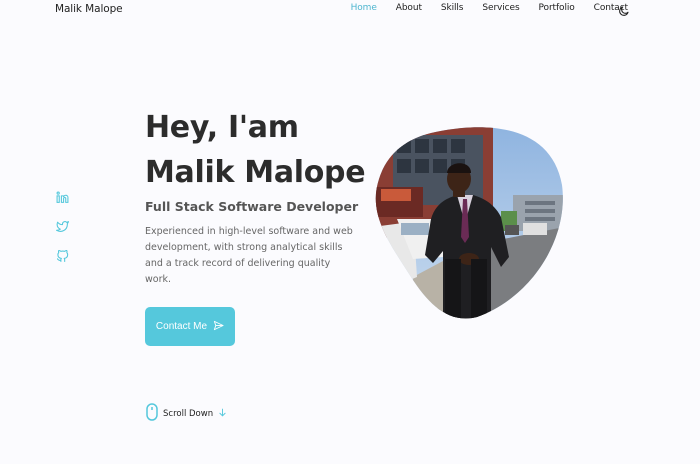  I want to click on nav-link-home: Home, so click(364, 8).